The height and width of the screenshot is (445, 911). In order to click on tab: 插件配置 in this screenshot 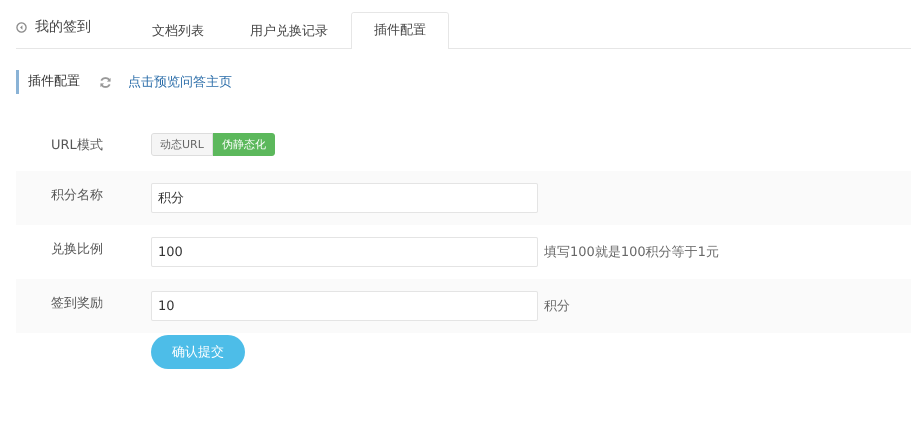, I will do `click(400, 30)`.